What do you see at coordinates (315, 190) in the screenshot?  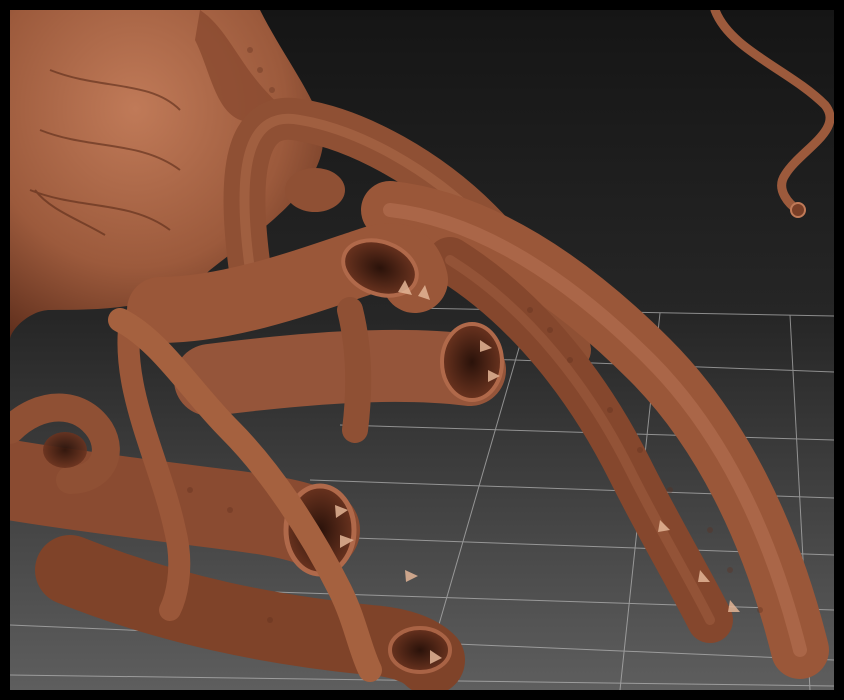 I see `tentacle-knob` at bounding box center [315, 190].